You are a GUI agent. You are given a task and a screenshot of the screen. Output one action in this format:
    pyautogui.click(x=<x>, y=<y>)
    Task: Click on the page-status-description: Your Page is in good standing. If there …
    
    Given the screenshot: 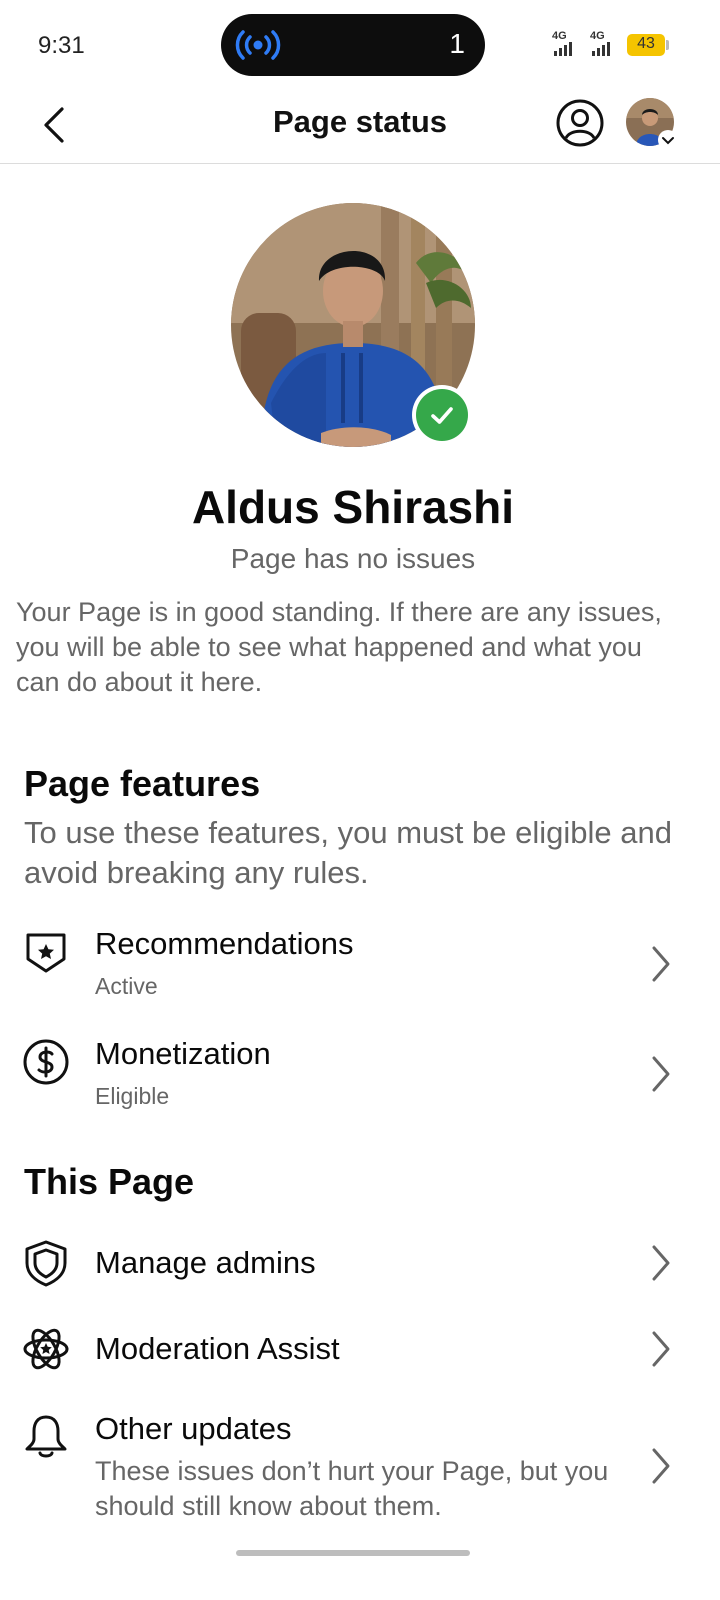 What is the action you would take?
    pyautogui.click(x=339, y=647)
    